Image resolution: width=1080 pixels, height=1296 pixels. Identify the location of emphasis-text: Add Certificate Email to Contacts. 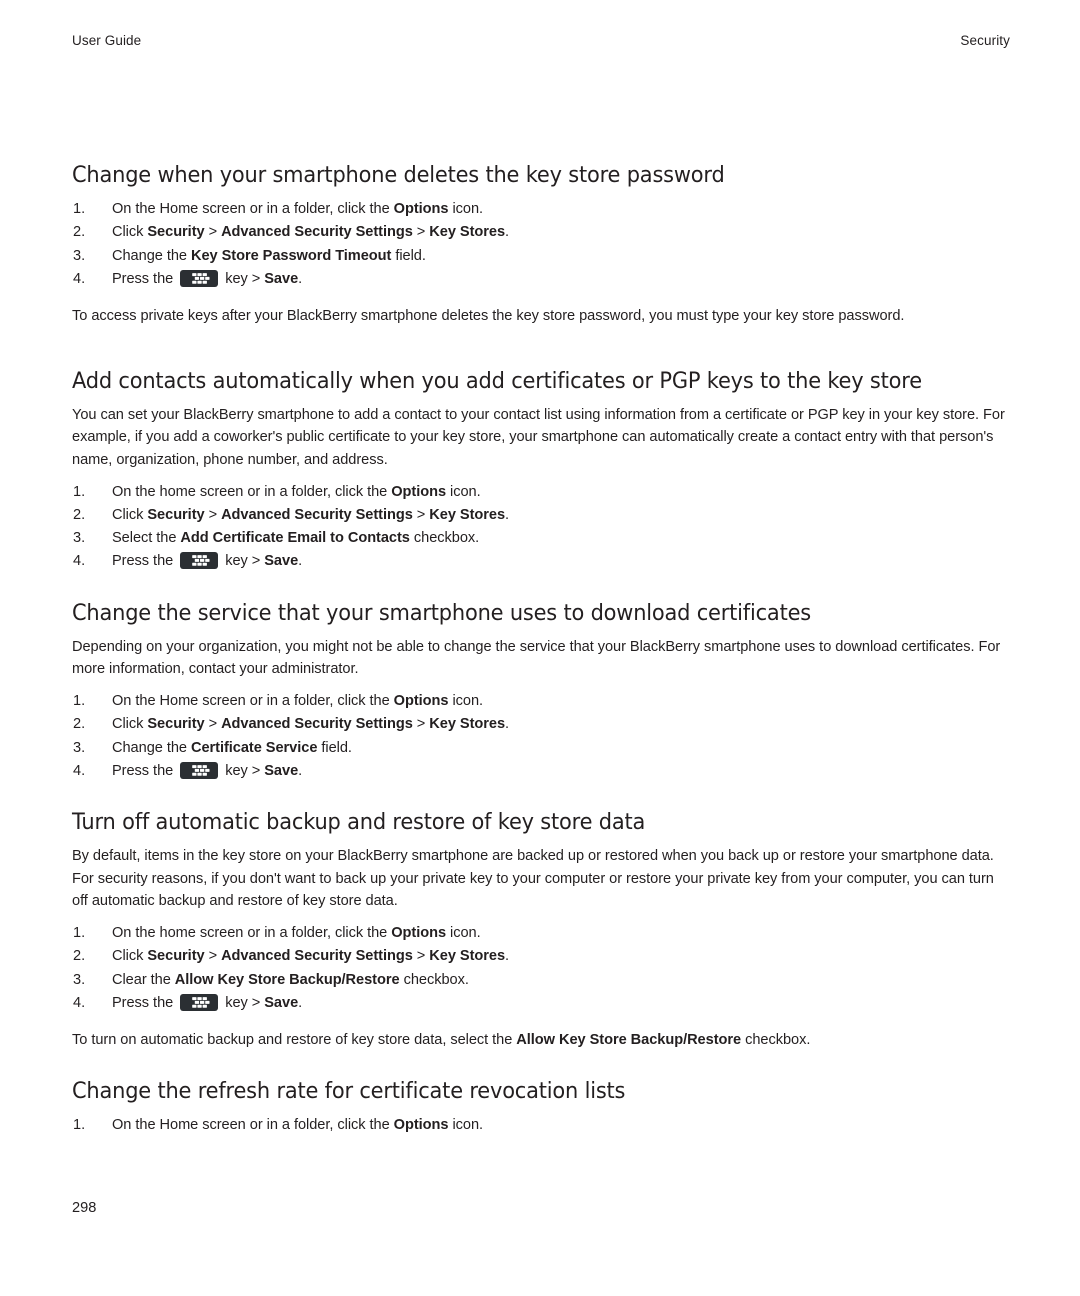
(295, 538).